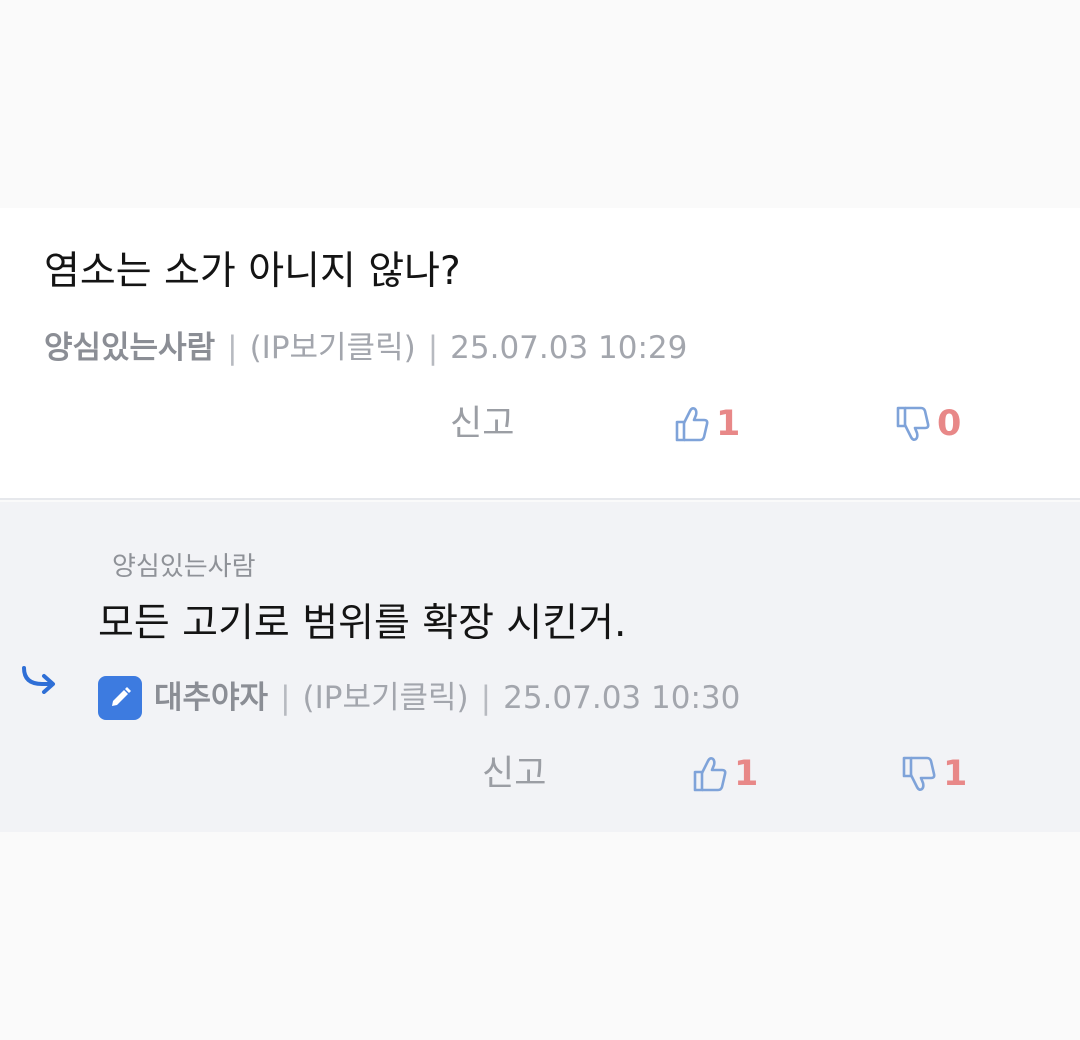  Describe the element at coordinates (129, 348) in the screenshot. I see `comment-author: 양심있는사람` at that location.